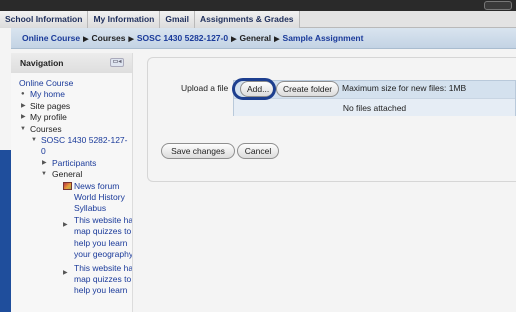  Describe the element at coordinates (42, 63) in the screenshot. I see `navigation-title: Navigation` at that location.